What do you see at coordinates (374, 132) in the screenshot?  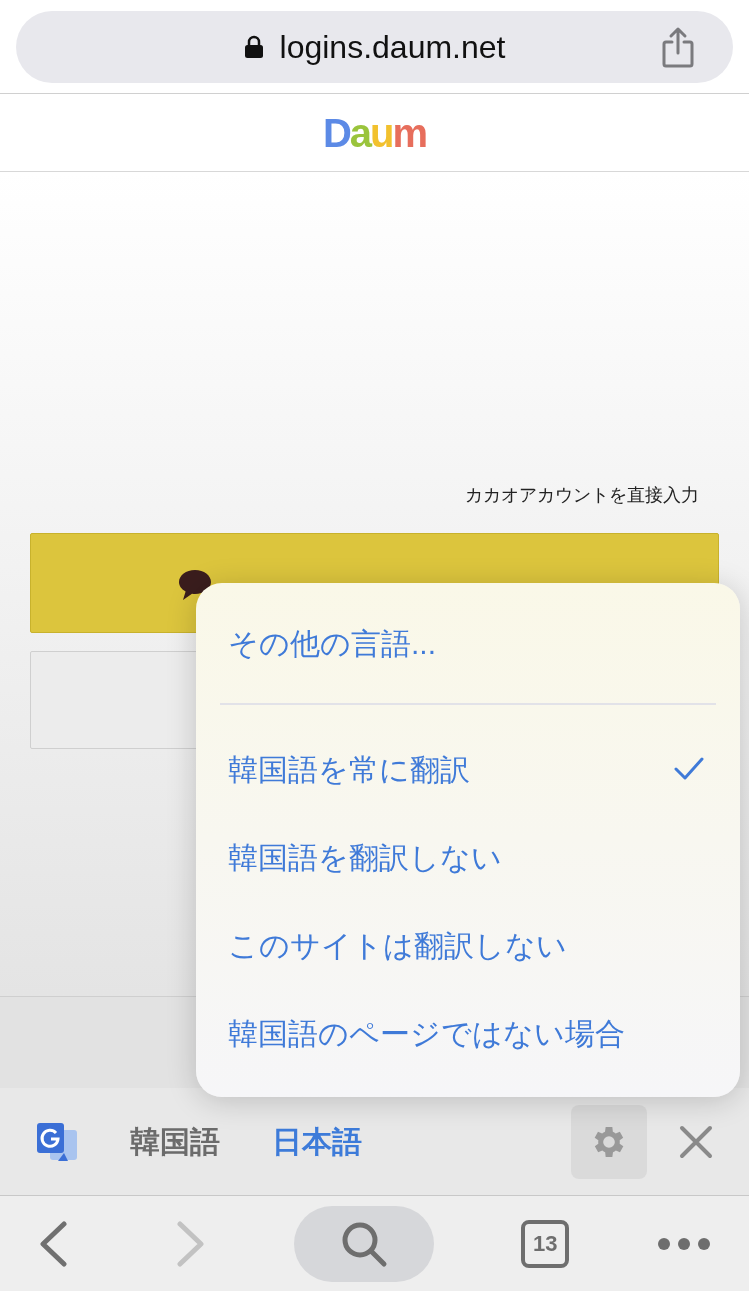 I see `logo: Daum` at bounding box center [374, 132].